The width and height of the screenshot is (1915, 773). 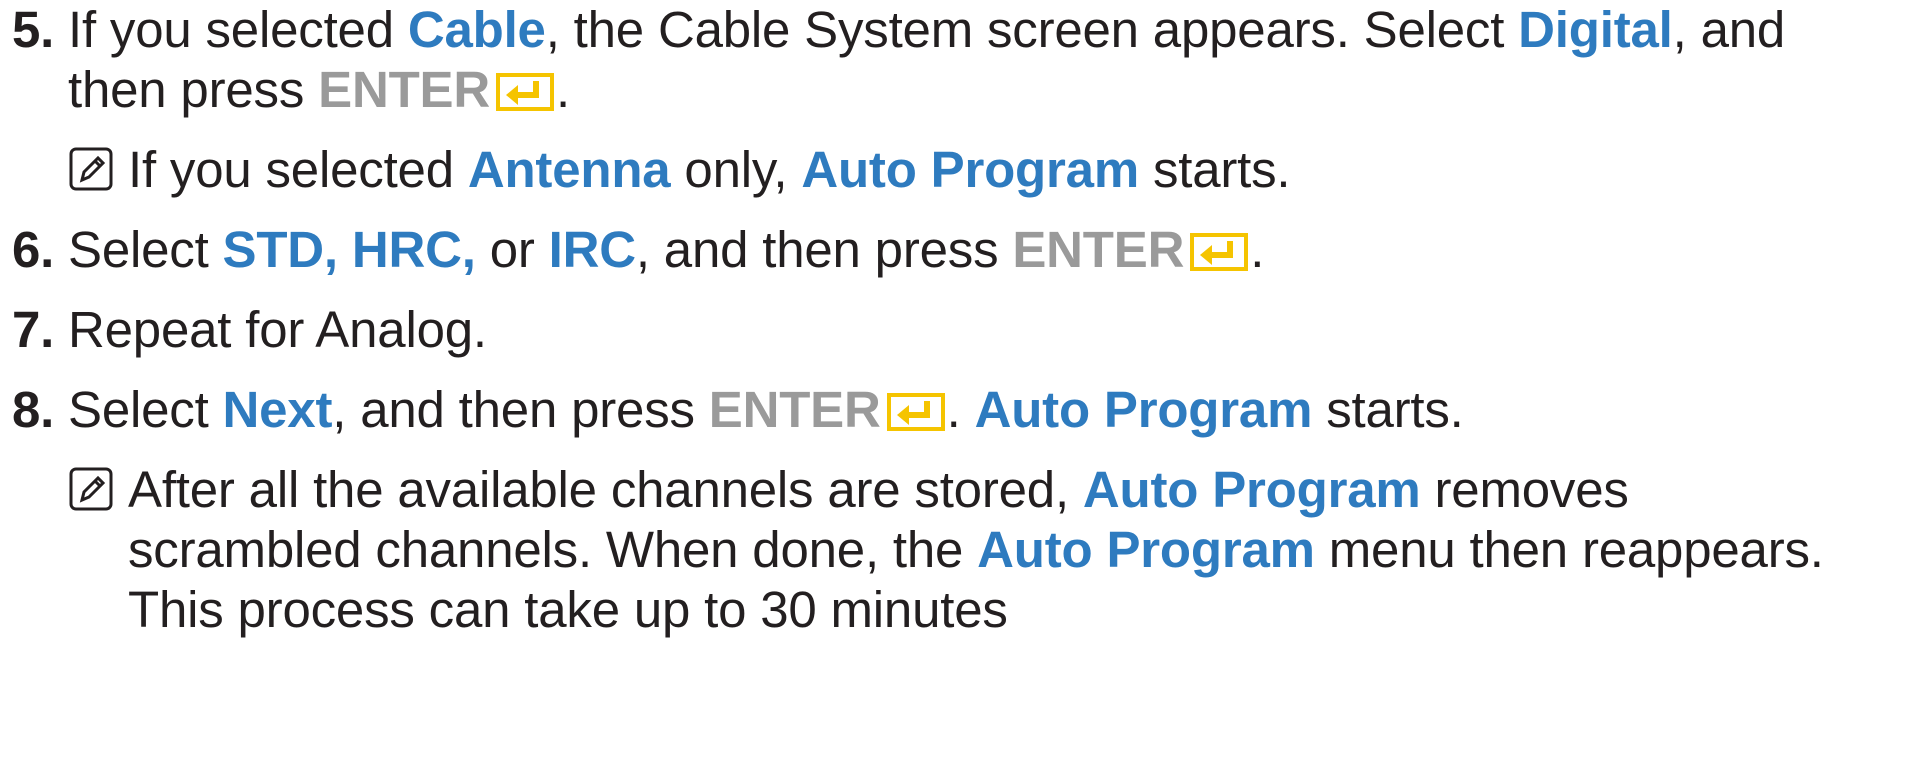 What do you see at coordinates (476, 29) in the screenshot?
I see `highlight-cable: Cable` at bounding box center [476, 29].